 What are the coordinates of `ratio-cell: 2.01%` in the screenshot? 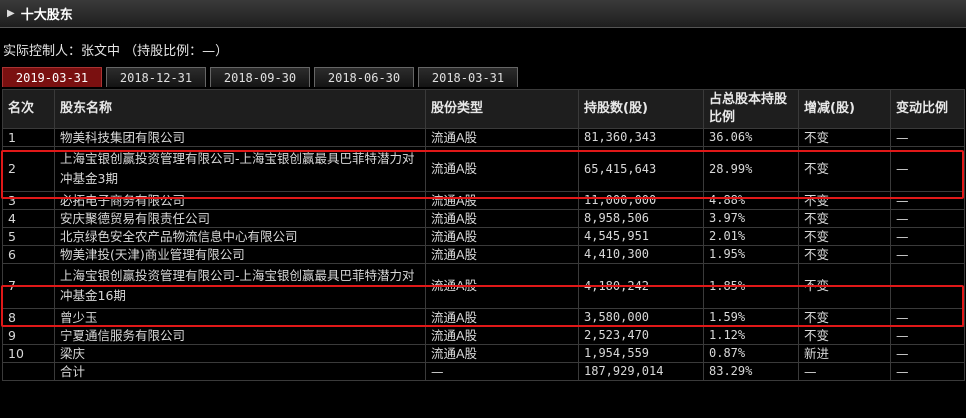 It's located at (751, 236).